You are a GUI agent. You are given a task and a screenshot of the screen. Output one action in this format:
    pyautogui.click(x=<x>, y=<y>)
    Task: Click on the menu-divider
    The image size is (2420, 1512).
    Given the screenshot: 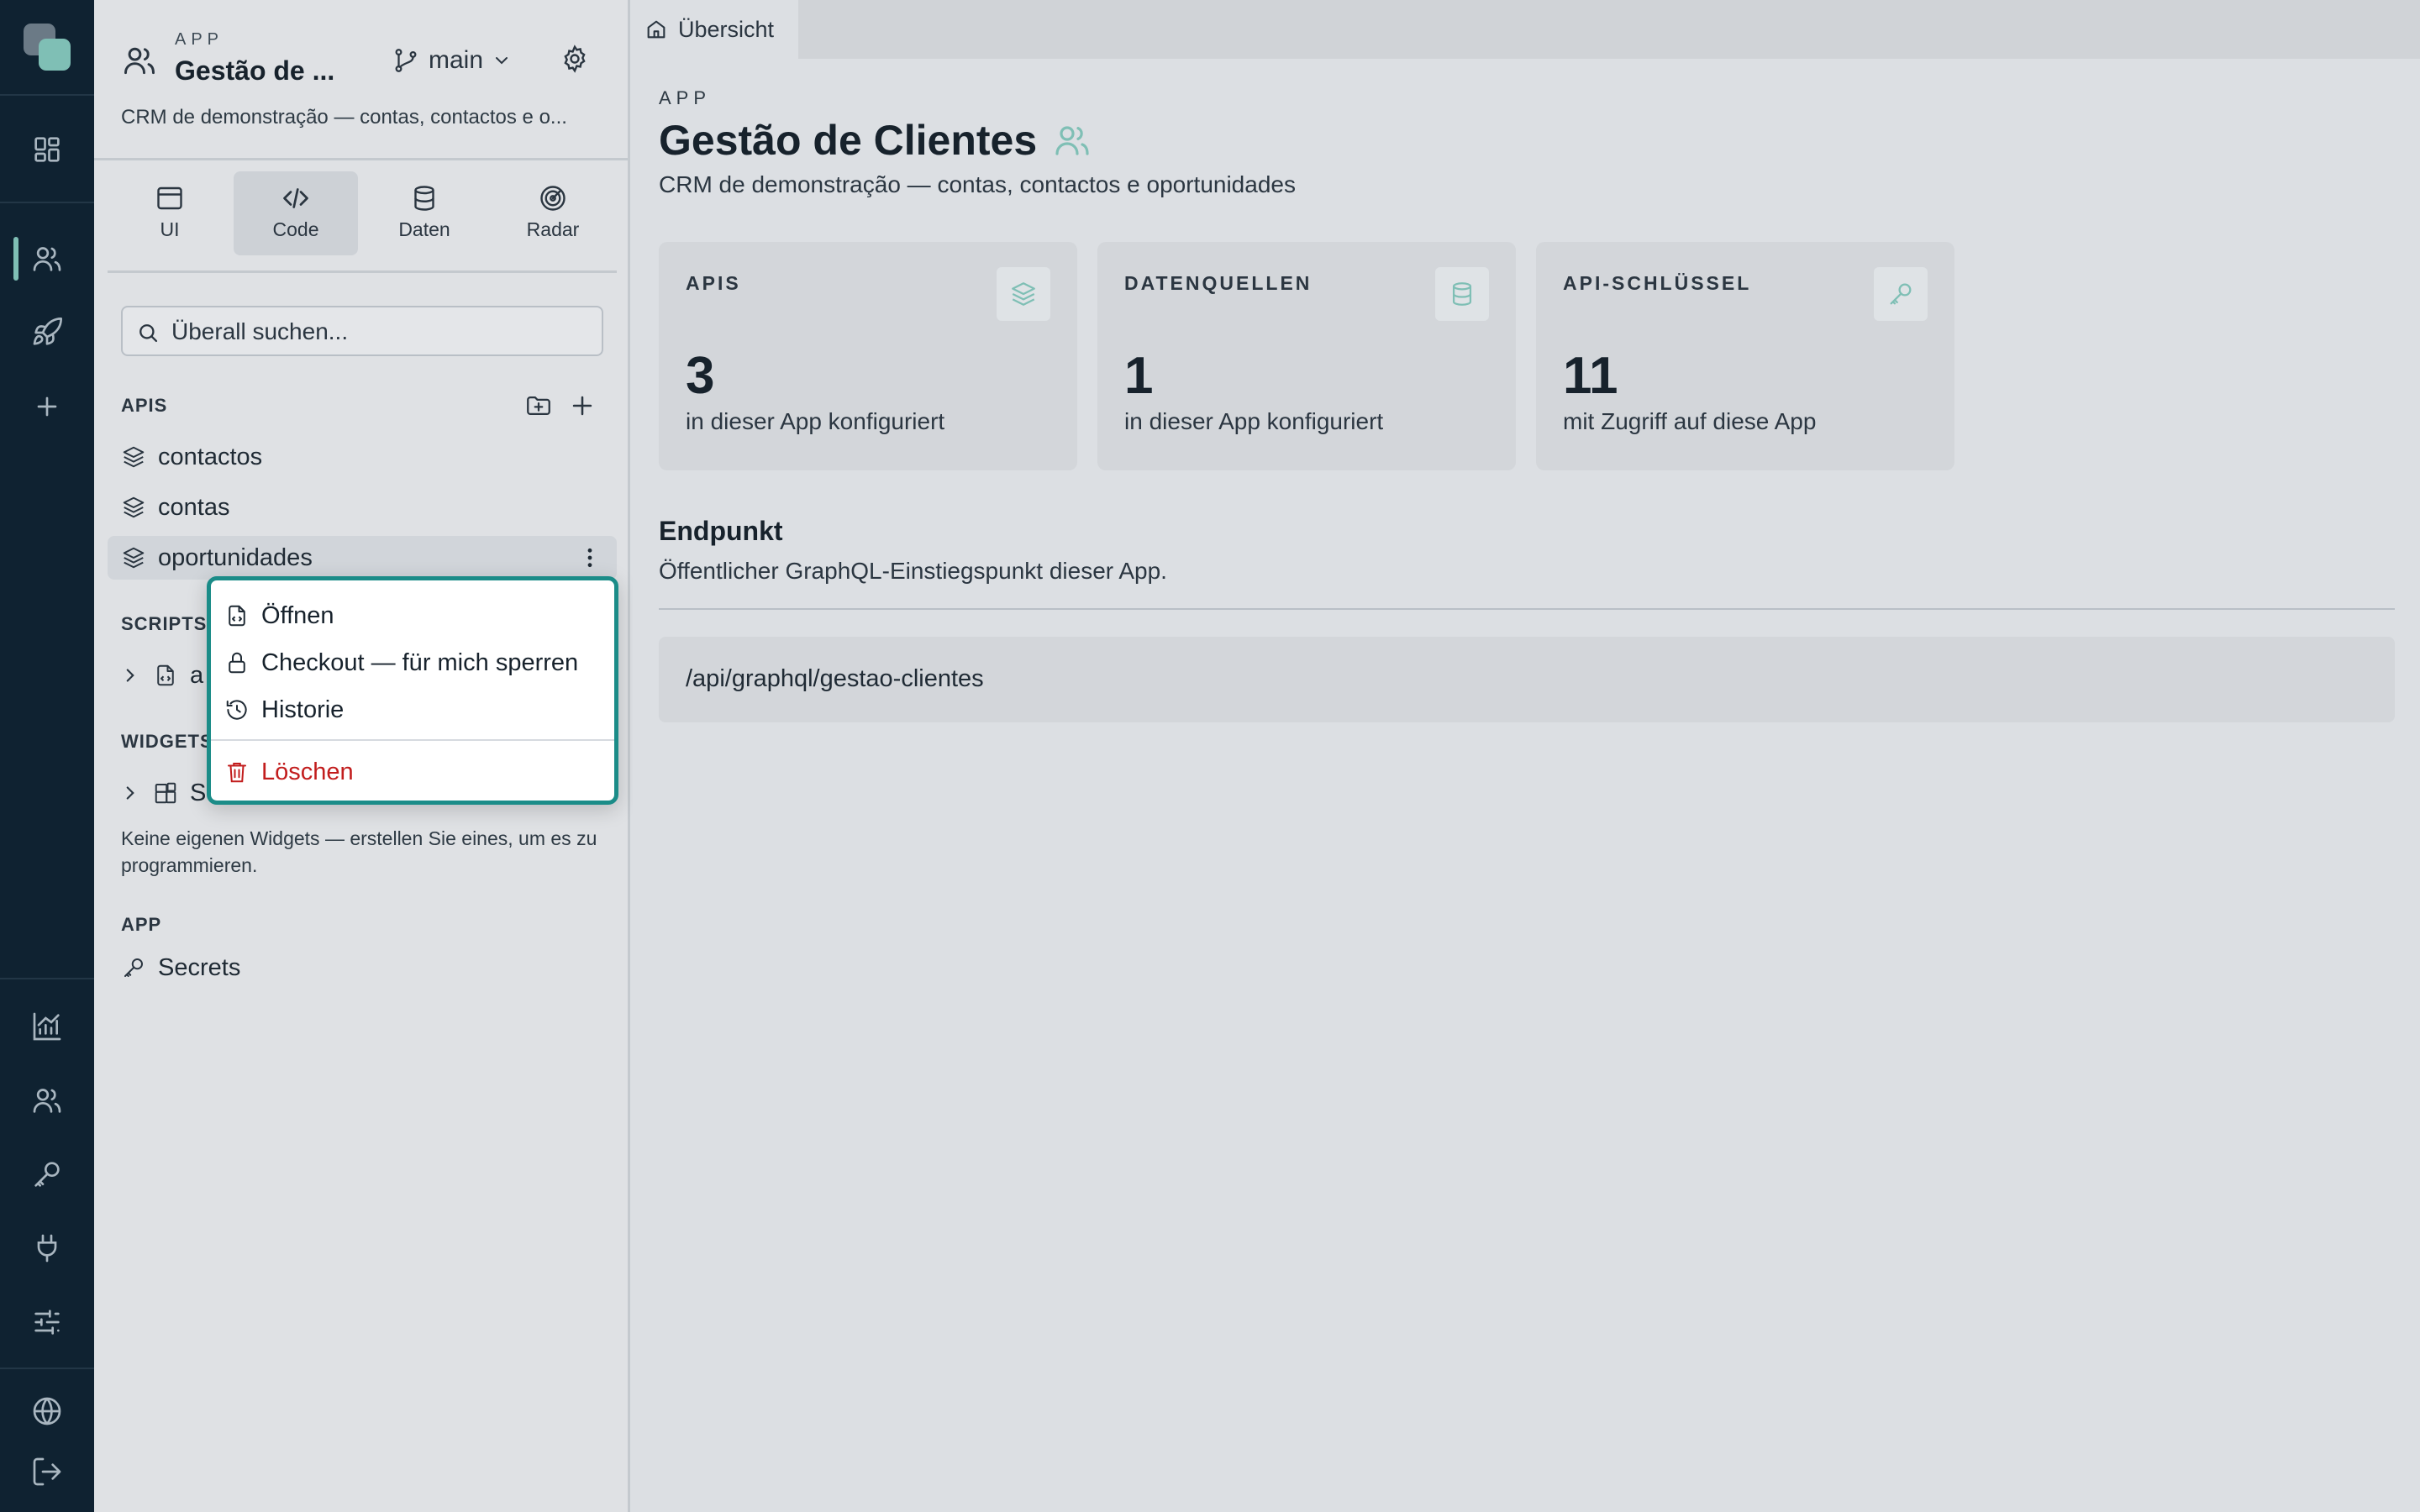 What is the action you would take?
    pyautogui.click(x=412, y=740)
    